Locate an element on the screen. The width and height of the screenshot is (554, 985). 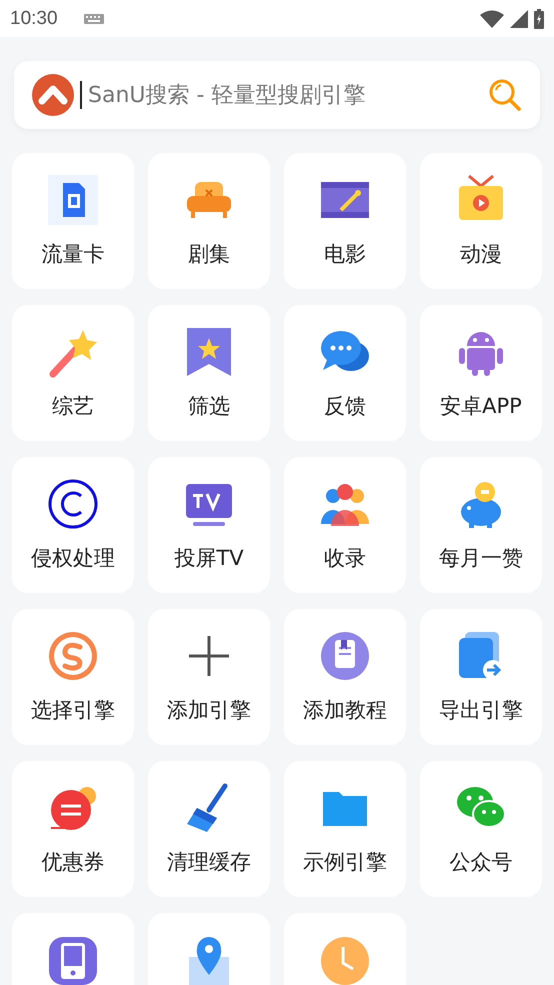
grid-tile: 优惠券 is located at coordinates (73, 829).